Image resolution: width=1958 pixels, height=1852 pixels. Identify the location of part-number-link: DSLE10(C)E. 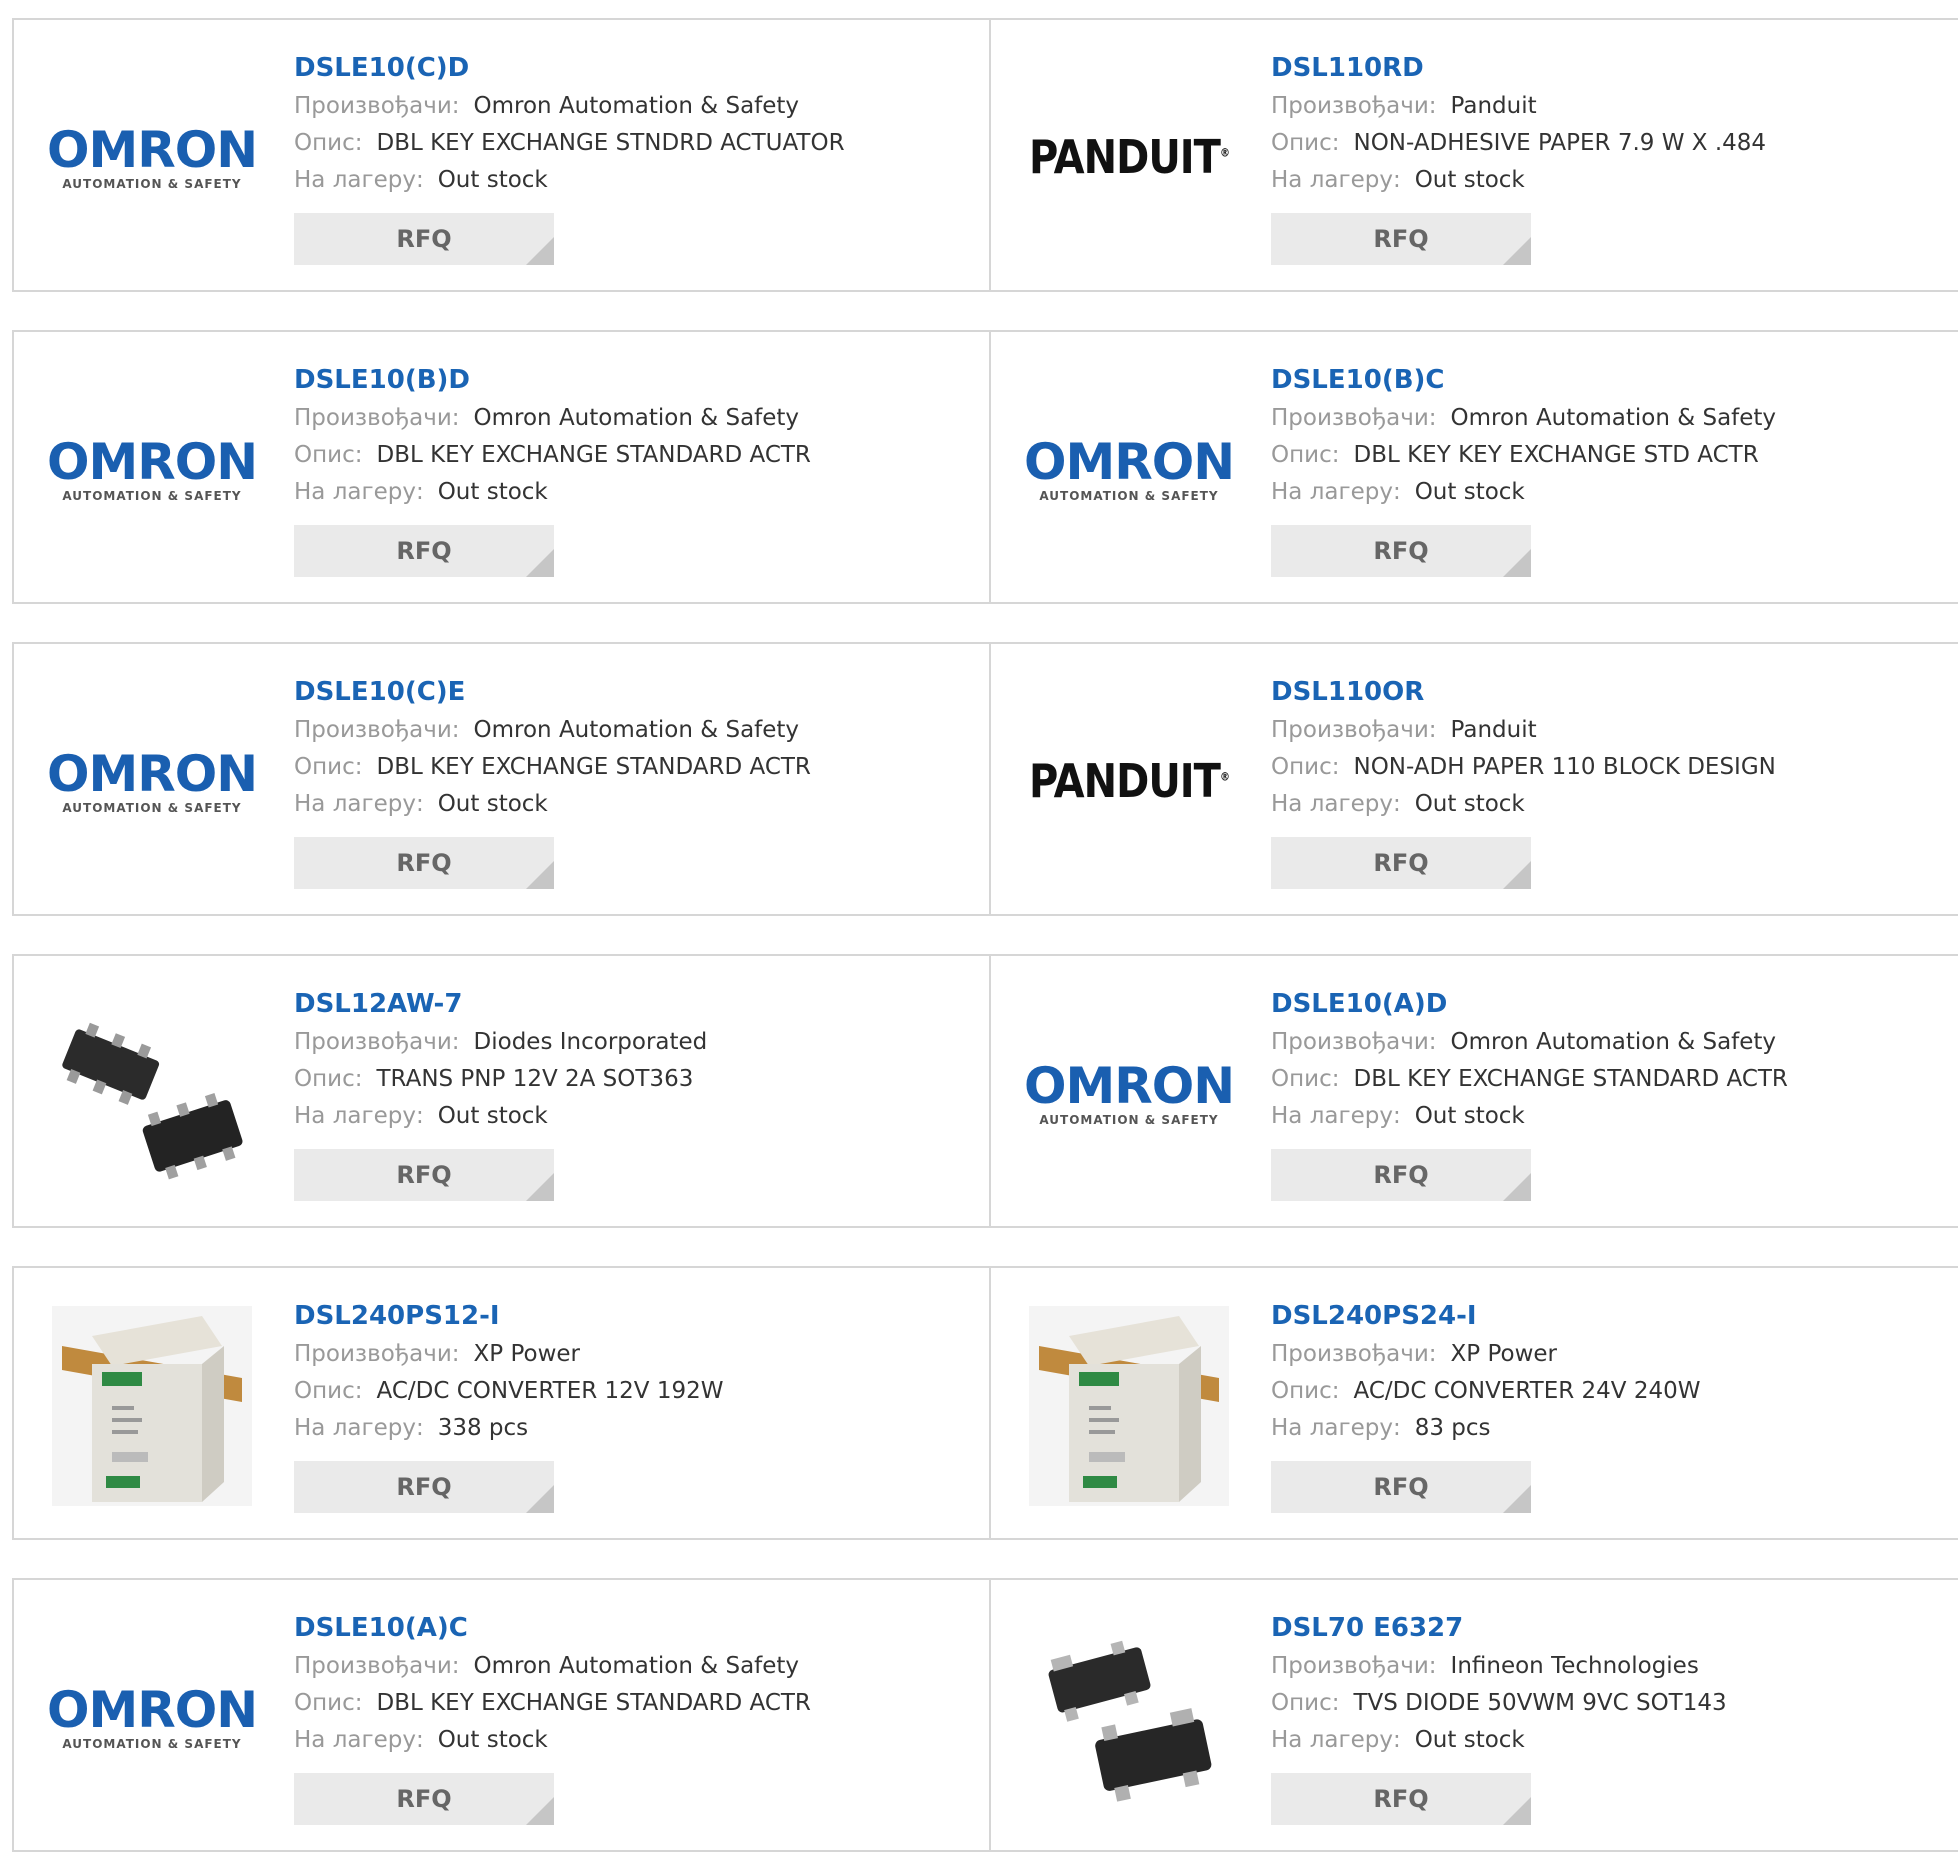
(552, 692).